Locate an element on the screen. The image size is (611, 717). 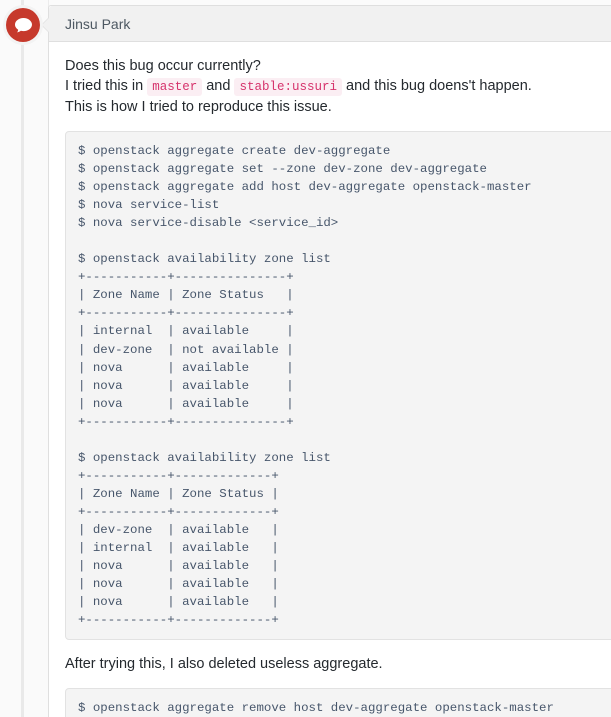
text-suffix: and this bug doens't happen. is located at coordinates (437, 86).